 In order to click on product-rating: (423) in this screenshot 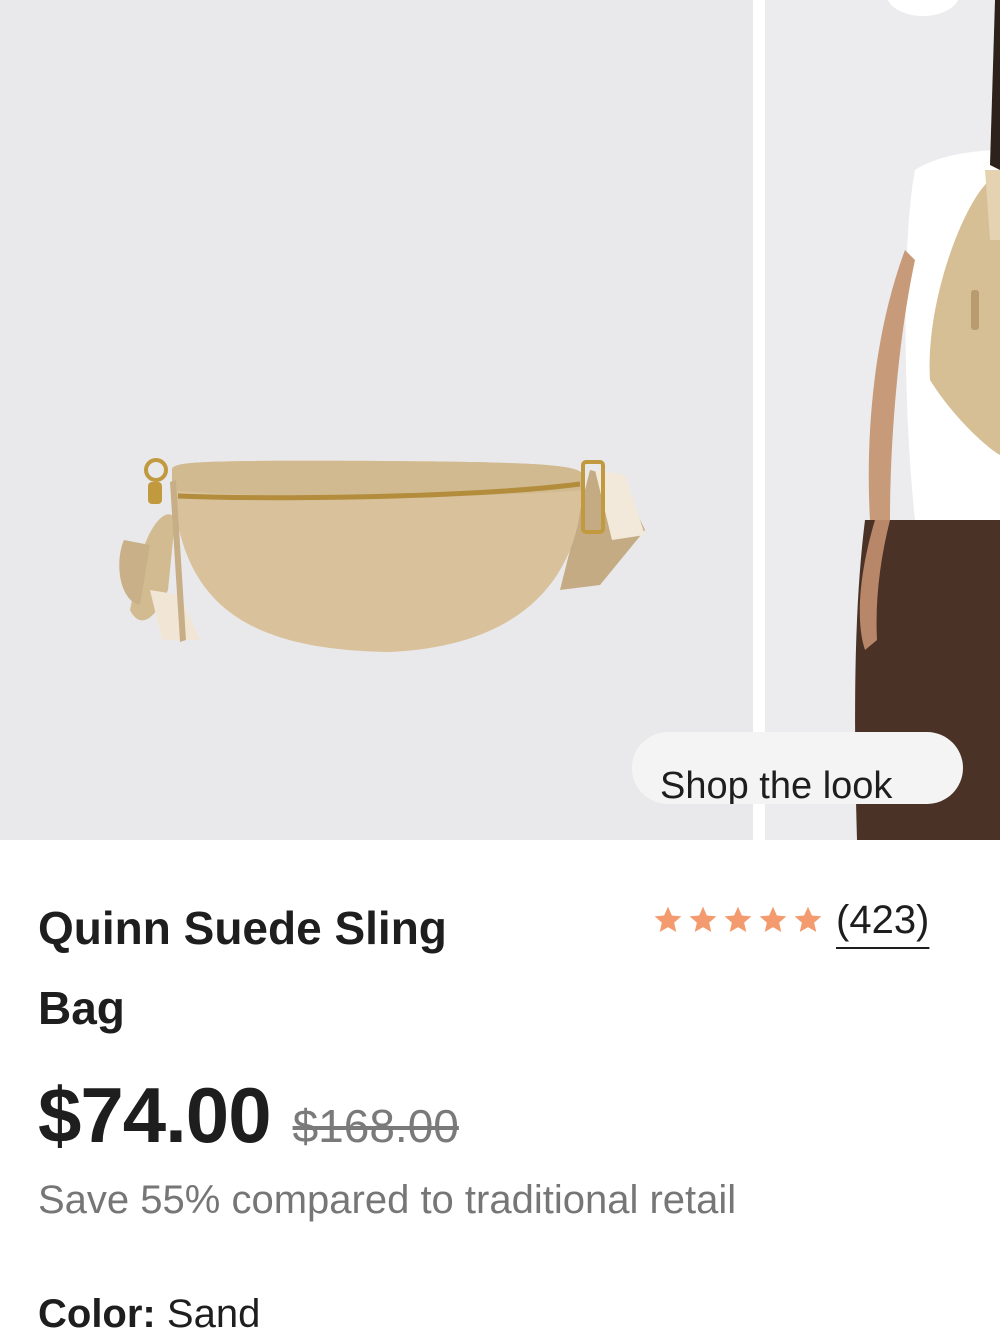, I will do `click(790, 920)`.